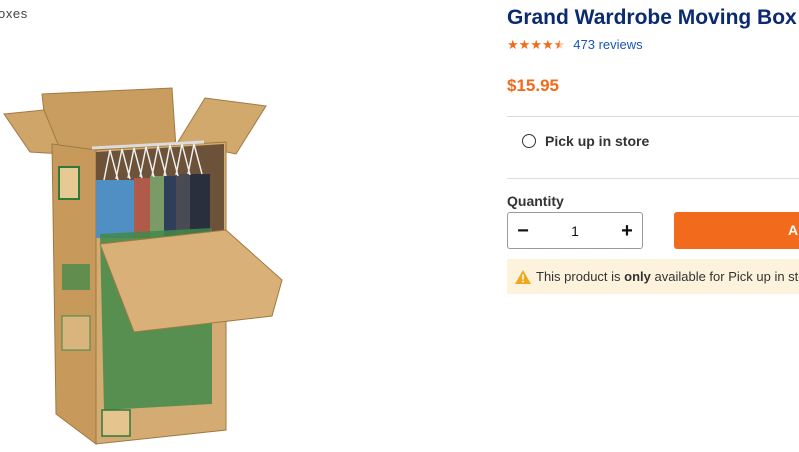 This screenshot has width=799, height=452. I want to click on pickup-option: Pick up in store, so click(585, 141).